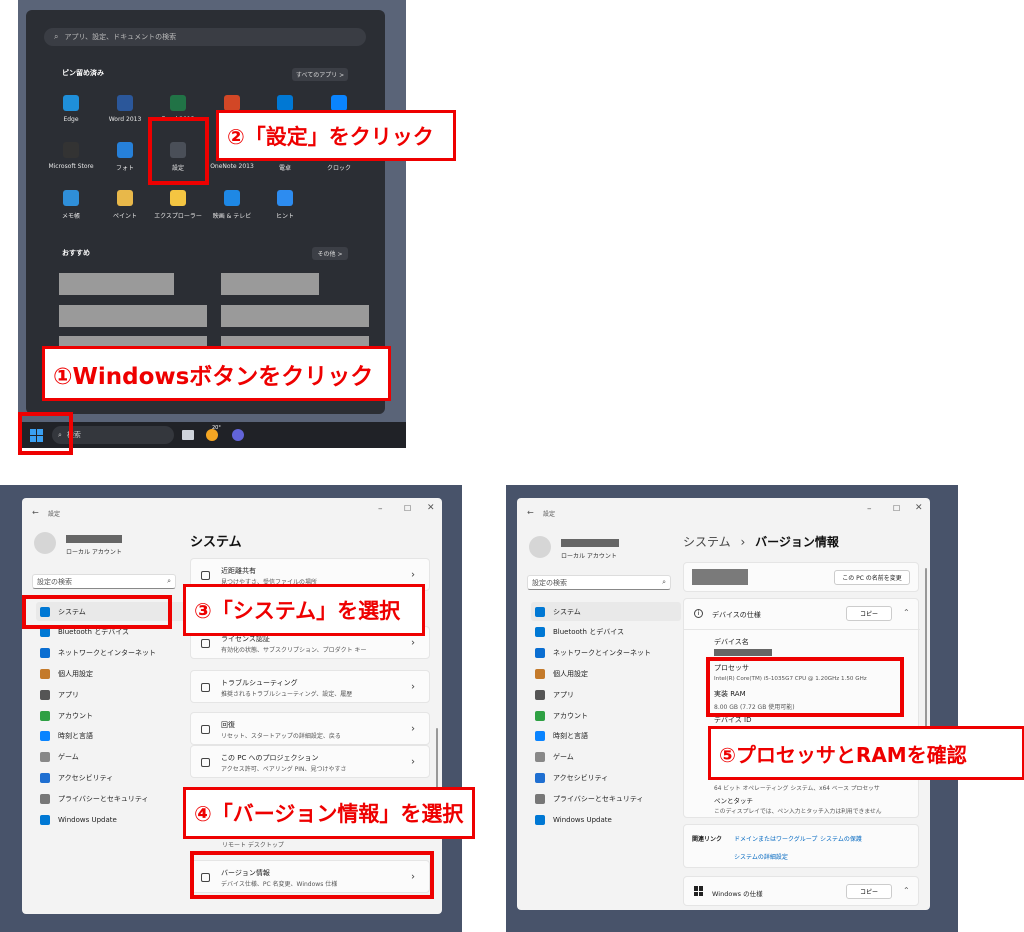 This screenshot has height=932, width=1024. Describe the element at coordinates (71, 207) in the screenshot. I see `app-tile-notepad: メモ帳` at that location.